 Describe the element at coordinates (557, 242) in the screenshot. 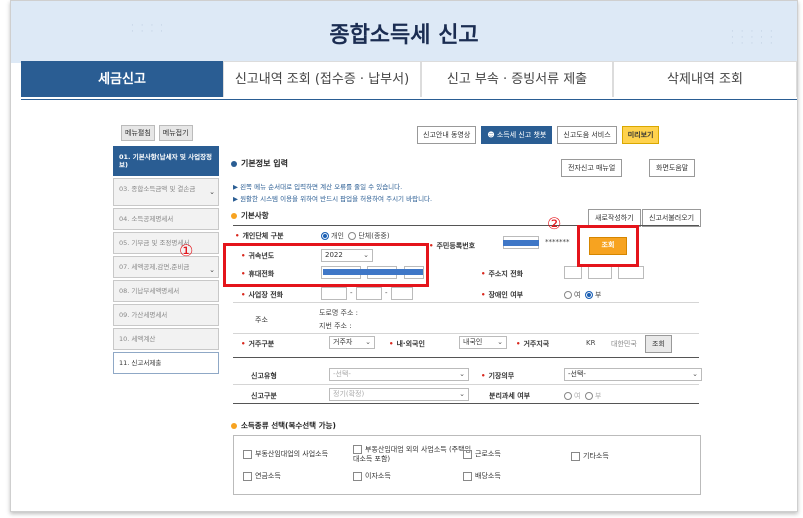

I see `resident-no-masked: *******` at that location.